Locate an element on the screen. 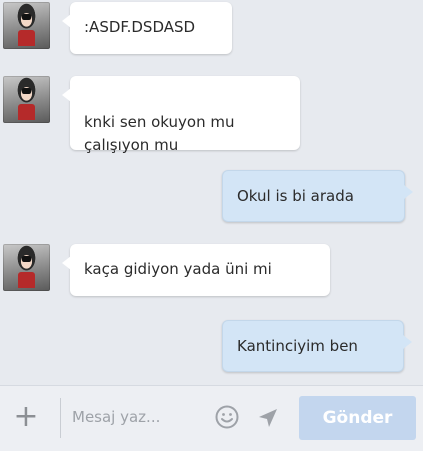 Image resolution: width=423 pixels, height=451 pixels. plus-icon: + is located at coordinates (26, 417).